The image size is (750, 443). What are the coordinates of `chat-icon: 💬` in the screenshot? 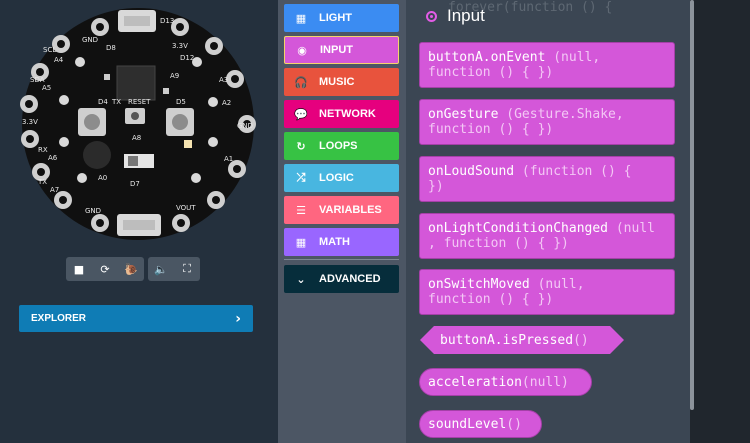 It's located at (301, 114).